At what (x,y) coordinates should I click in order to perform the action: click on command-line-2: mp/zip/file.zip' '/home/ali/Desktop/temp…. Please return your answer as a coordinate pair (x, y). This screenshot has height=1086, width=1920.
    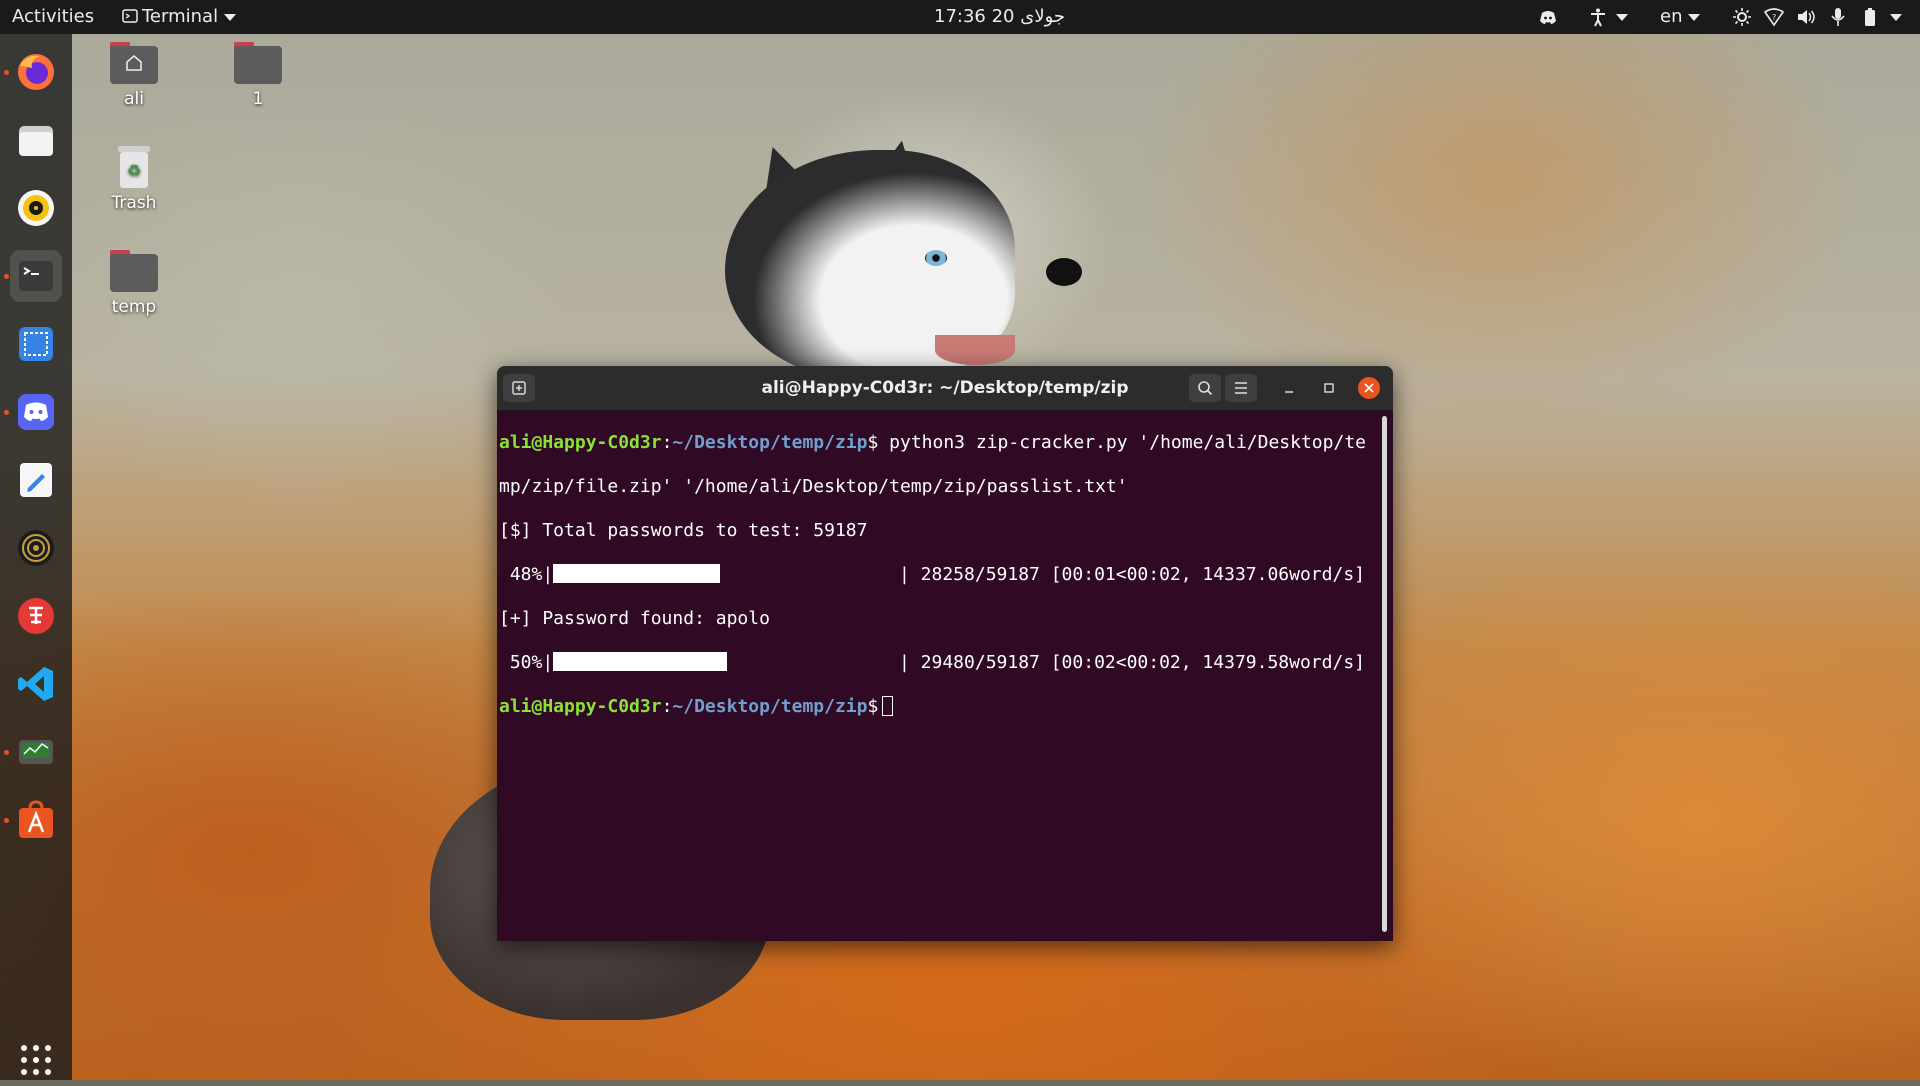
    Looking at the image, I should click on (939, 487).